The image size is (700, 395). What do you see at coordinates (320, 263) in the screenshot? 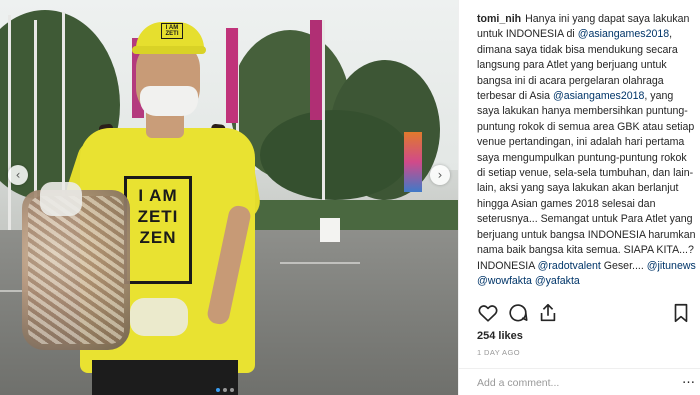
I see `road-marking` at bounding box center [320, 263].